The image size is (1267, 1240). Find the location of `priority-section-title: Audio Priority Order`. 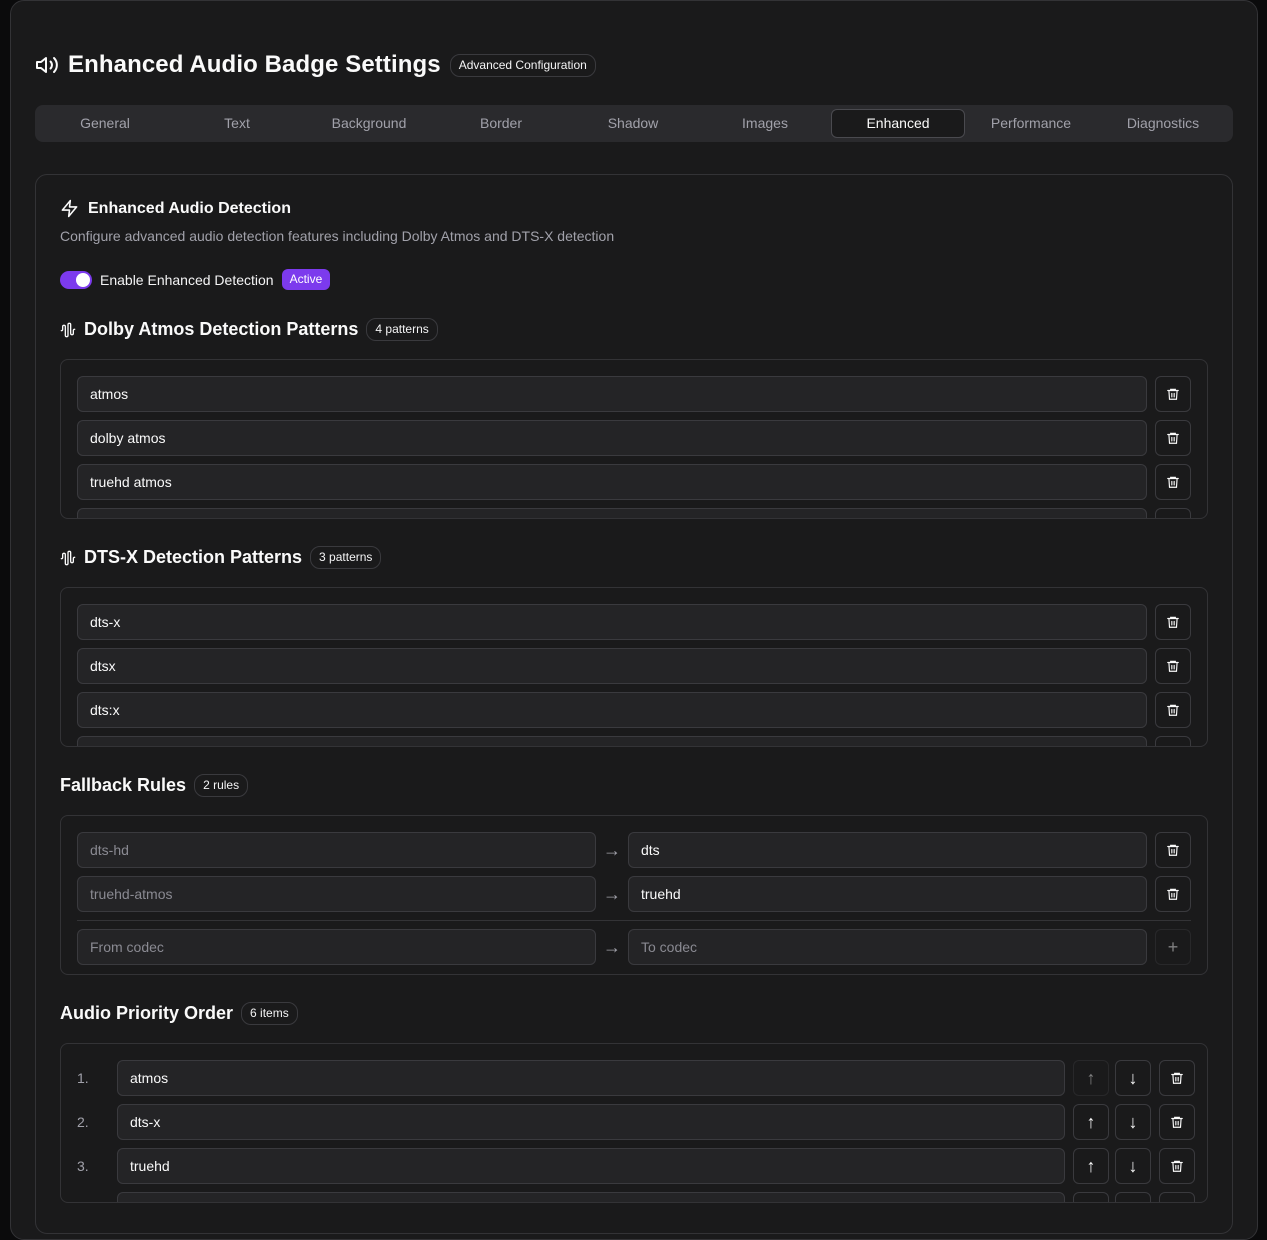

priority-section-title: Audio Priority Order is located at coordinates (147, 1013).